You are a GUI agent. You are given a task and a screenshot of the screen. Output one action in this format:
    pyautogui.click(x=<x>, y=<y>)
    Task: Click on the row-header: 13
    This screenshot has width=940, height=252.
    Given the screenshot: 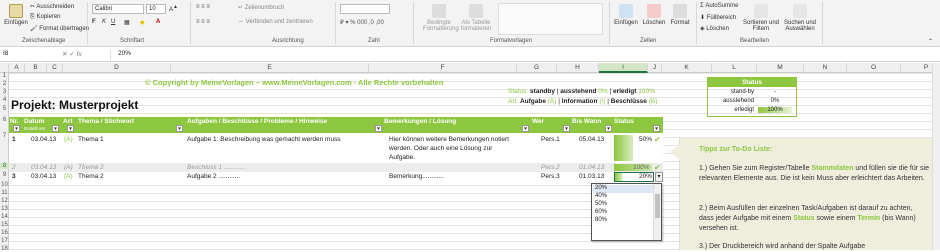 What is the action you would take?
    pyautogui.click(x=4, y=209)
    